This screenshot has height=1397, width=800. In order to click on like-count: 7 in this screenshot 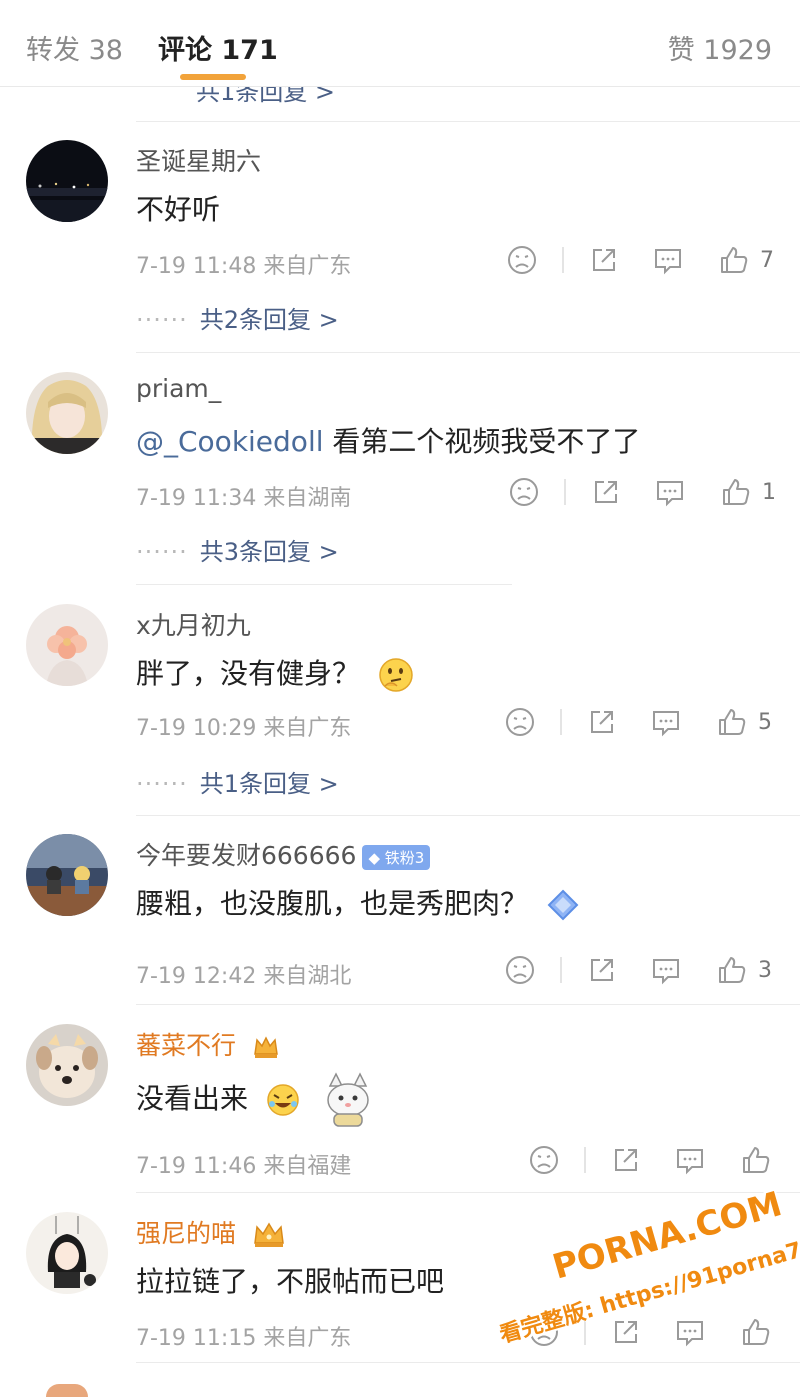, I will do `click(767, 260)`.